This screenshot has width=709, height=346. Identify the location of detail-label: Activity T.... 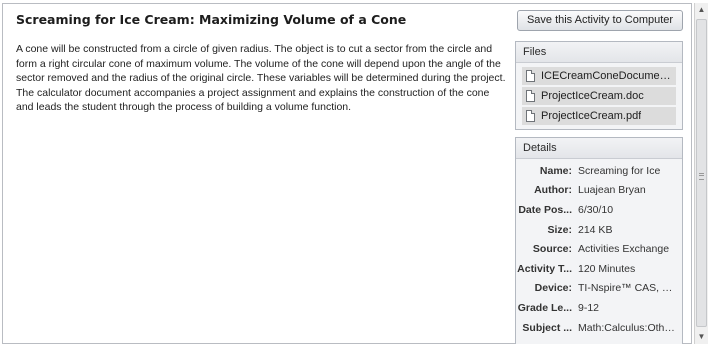
(544, 268).